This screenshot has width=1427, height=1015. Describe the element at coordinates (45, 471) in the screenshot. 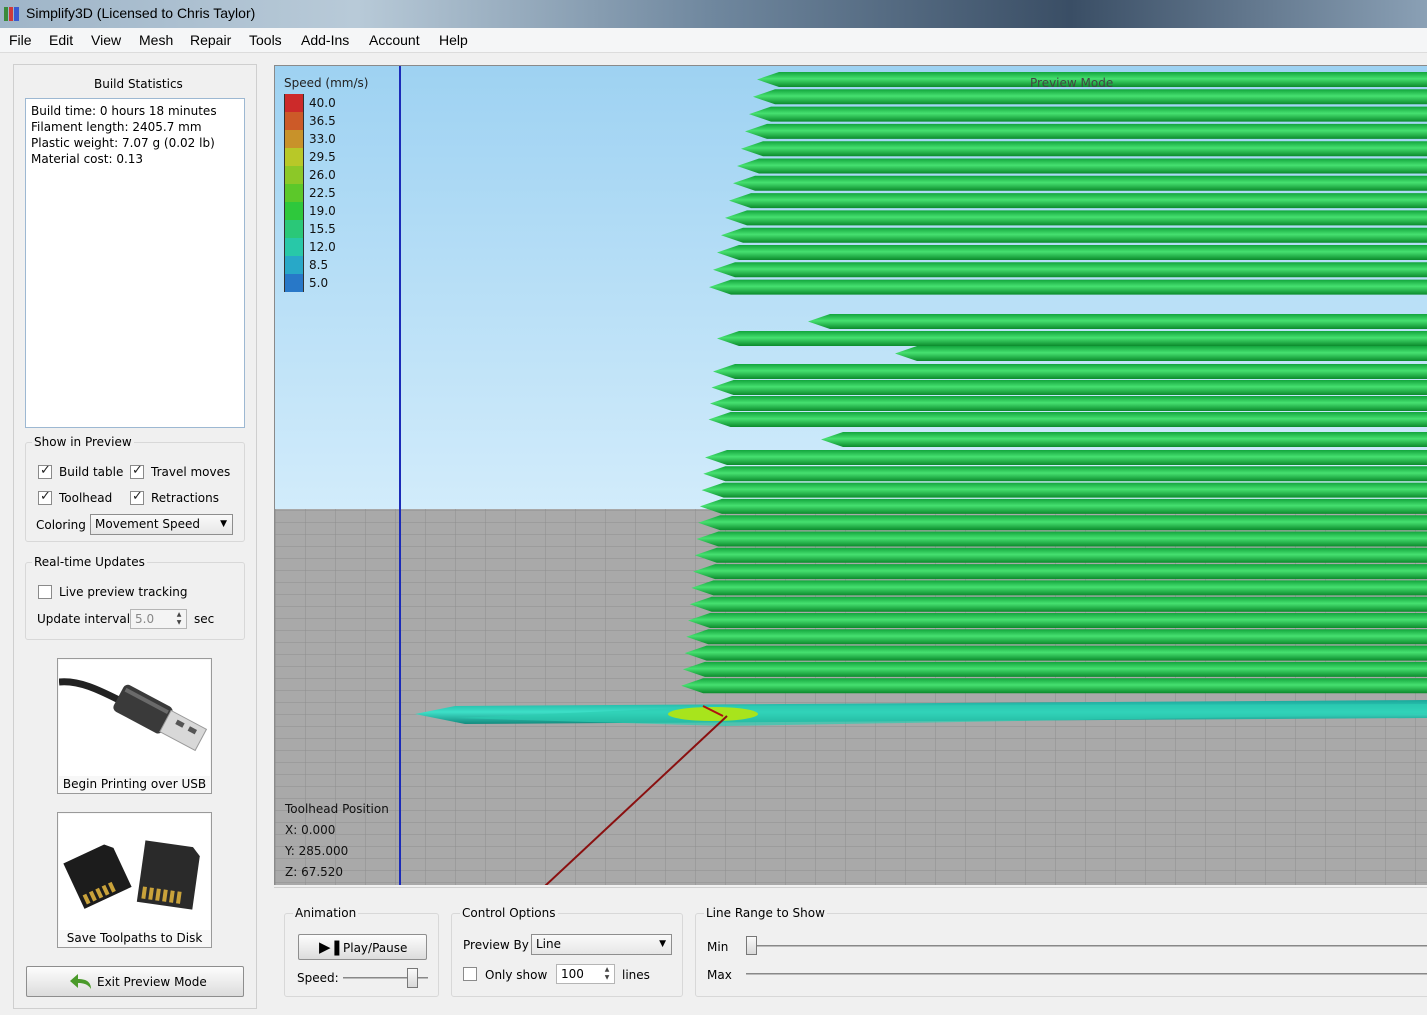

I see `build-table-checkbox` at that location.